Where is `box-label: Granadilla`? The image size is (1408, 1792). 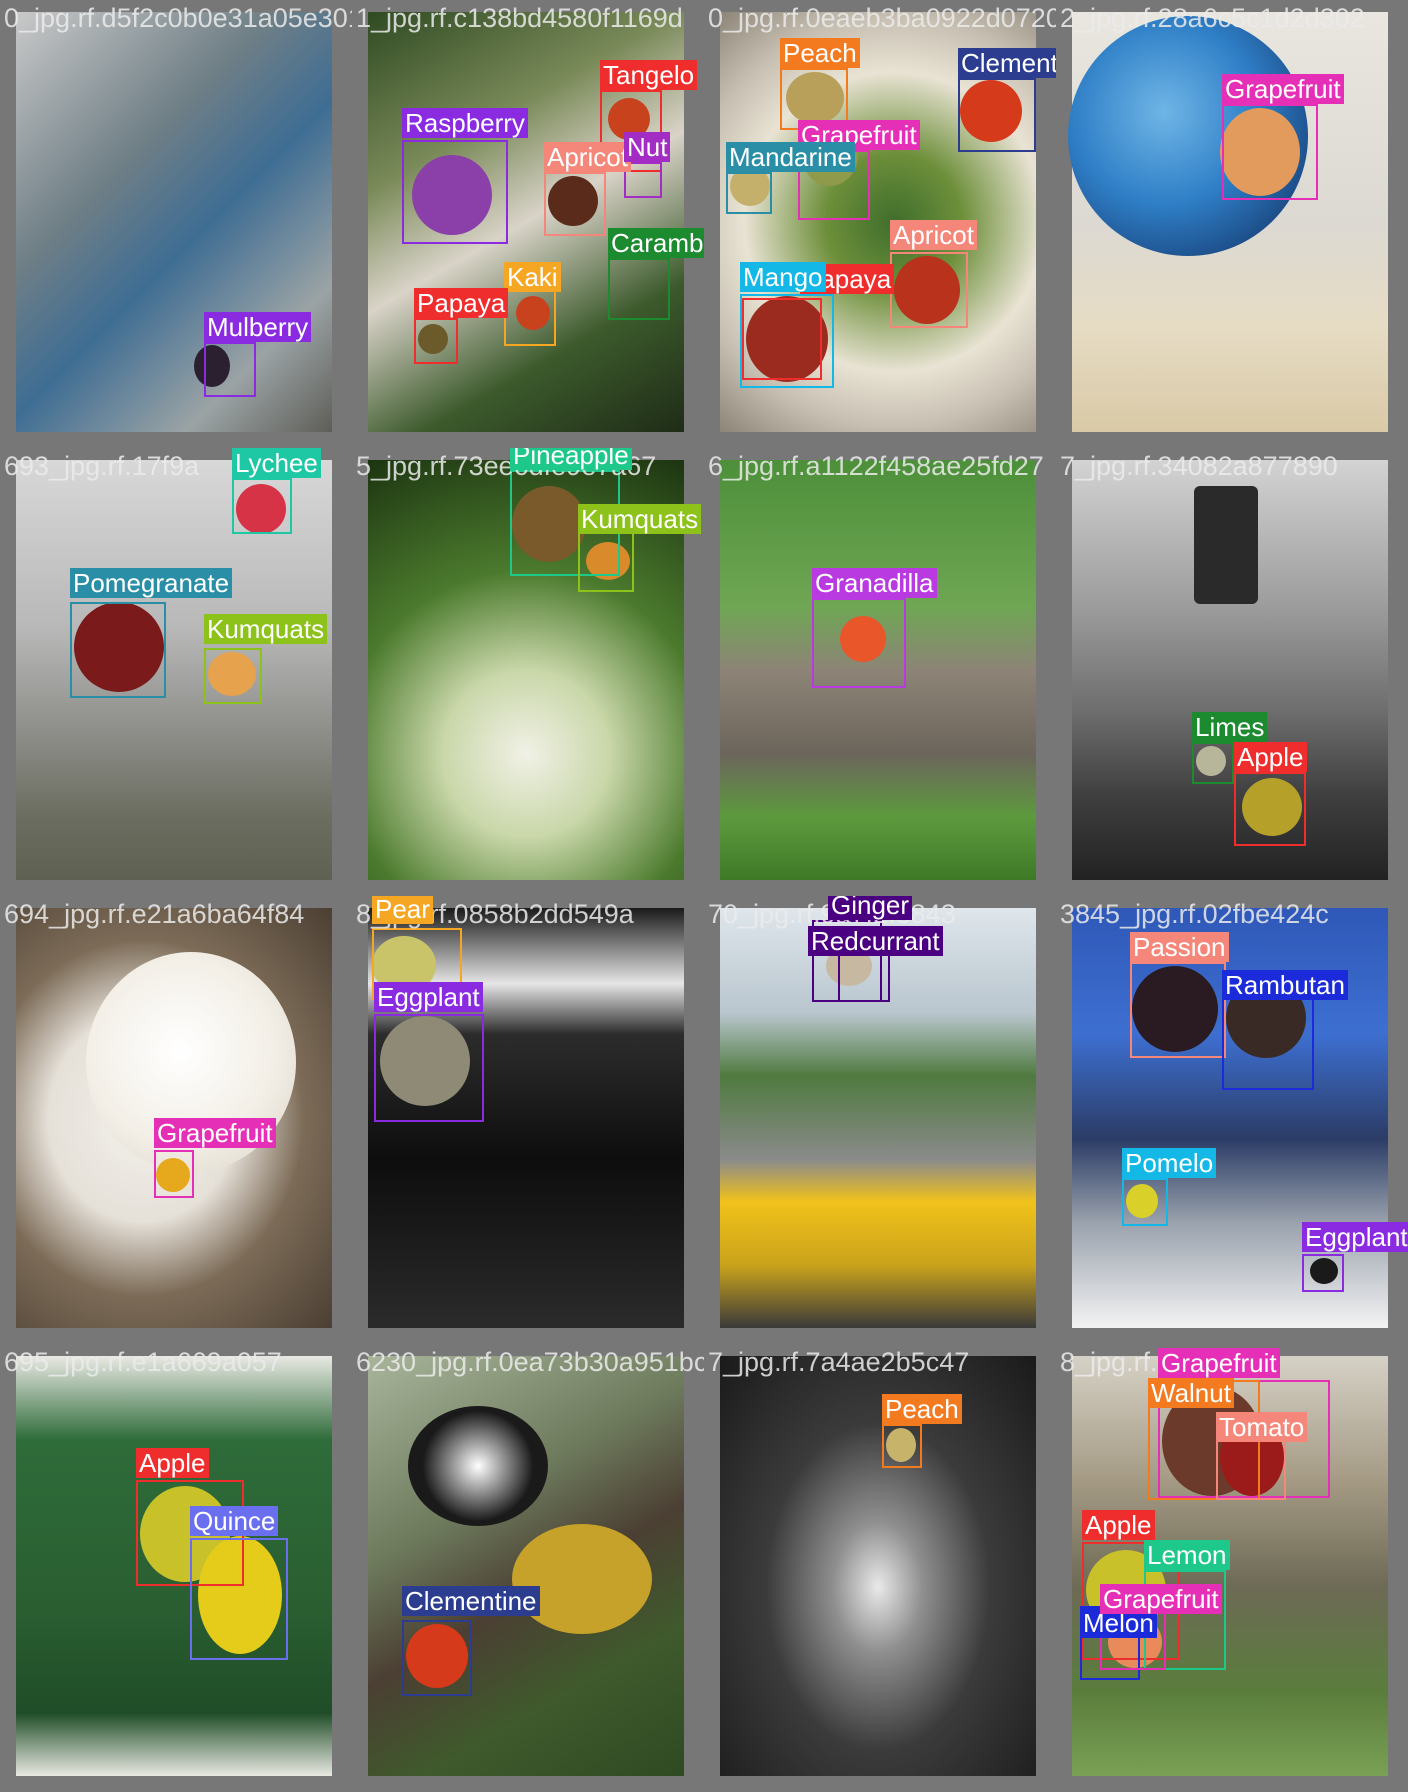
box-label: Granadilla is located at coordinates (874, 583).